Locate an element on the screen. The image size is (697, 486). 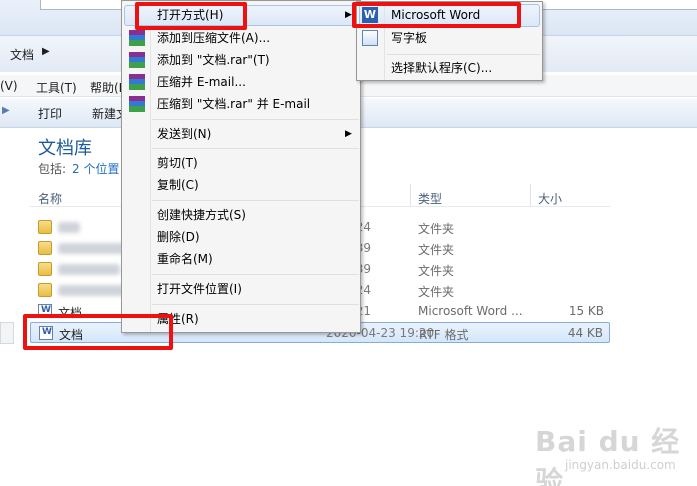
annotation-box-open-with is located at coordinates (191, 16).